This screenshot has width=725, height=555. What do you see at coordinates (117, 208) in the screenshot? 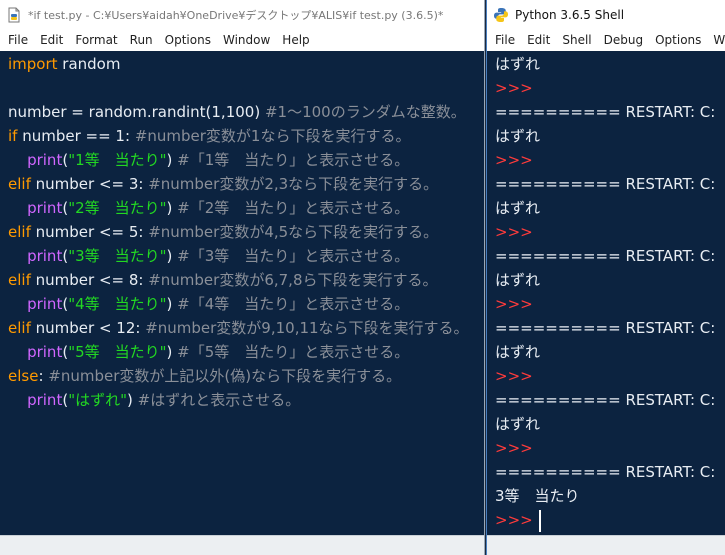
I see `code-token: "2等 当たり"` at bounding box center [117, 208].